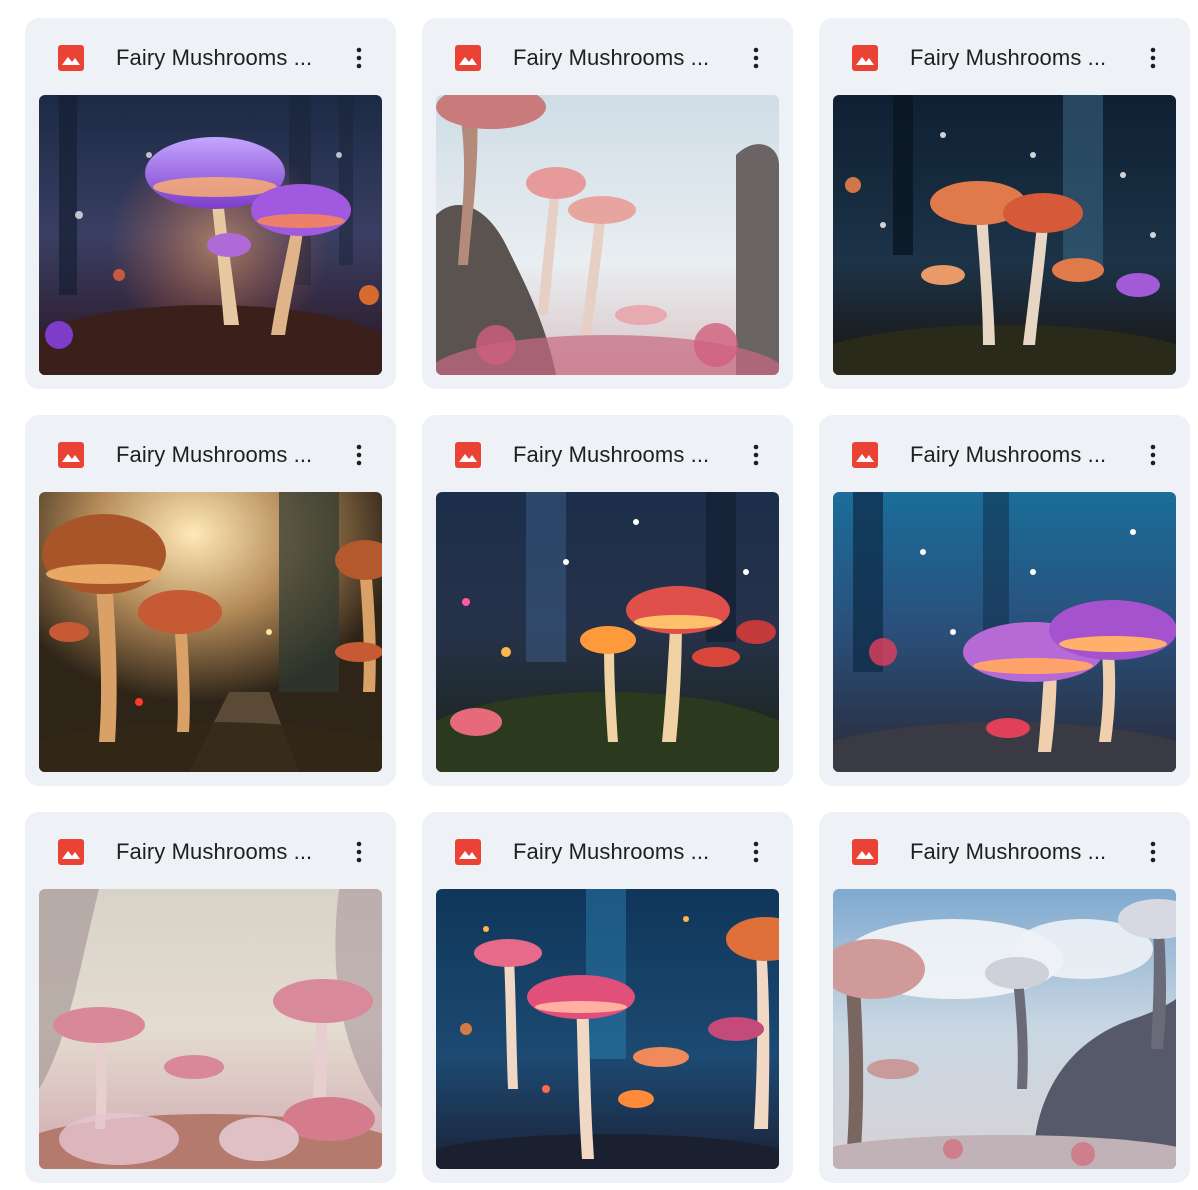 The image size is (1198, 1190). I want to click on white-sky-giants-image, so click(1004, 1029).